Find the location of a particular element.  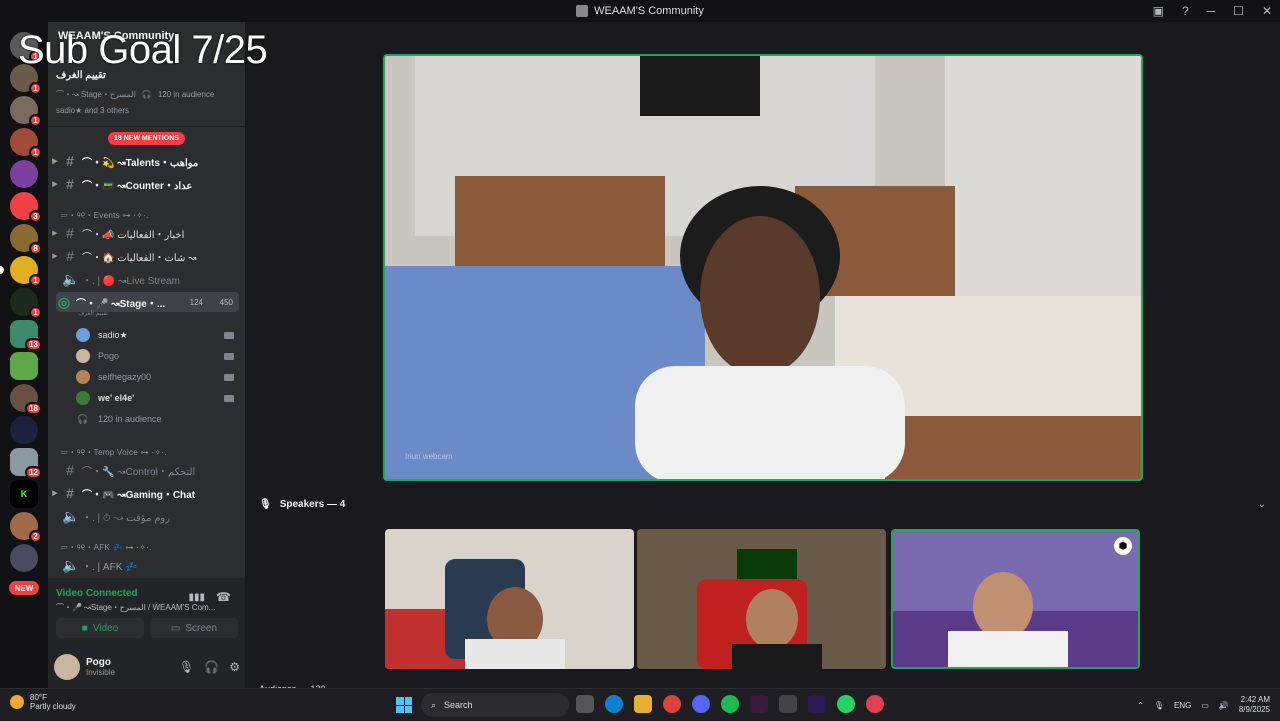

gear-icon: ⚙ is located at coordinates (234, 667).